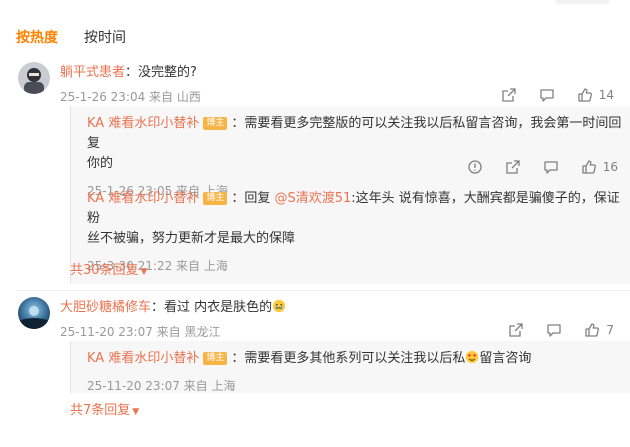 The width and height of the screenshot is (630, 447). I want to click on like-button: 7, so click(599, 330).